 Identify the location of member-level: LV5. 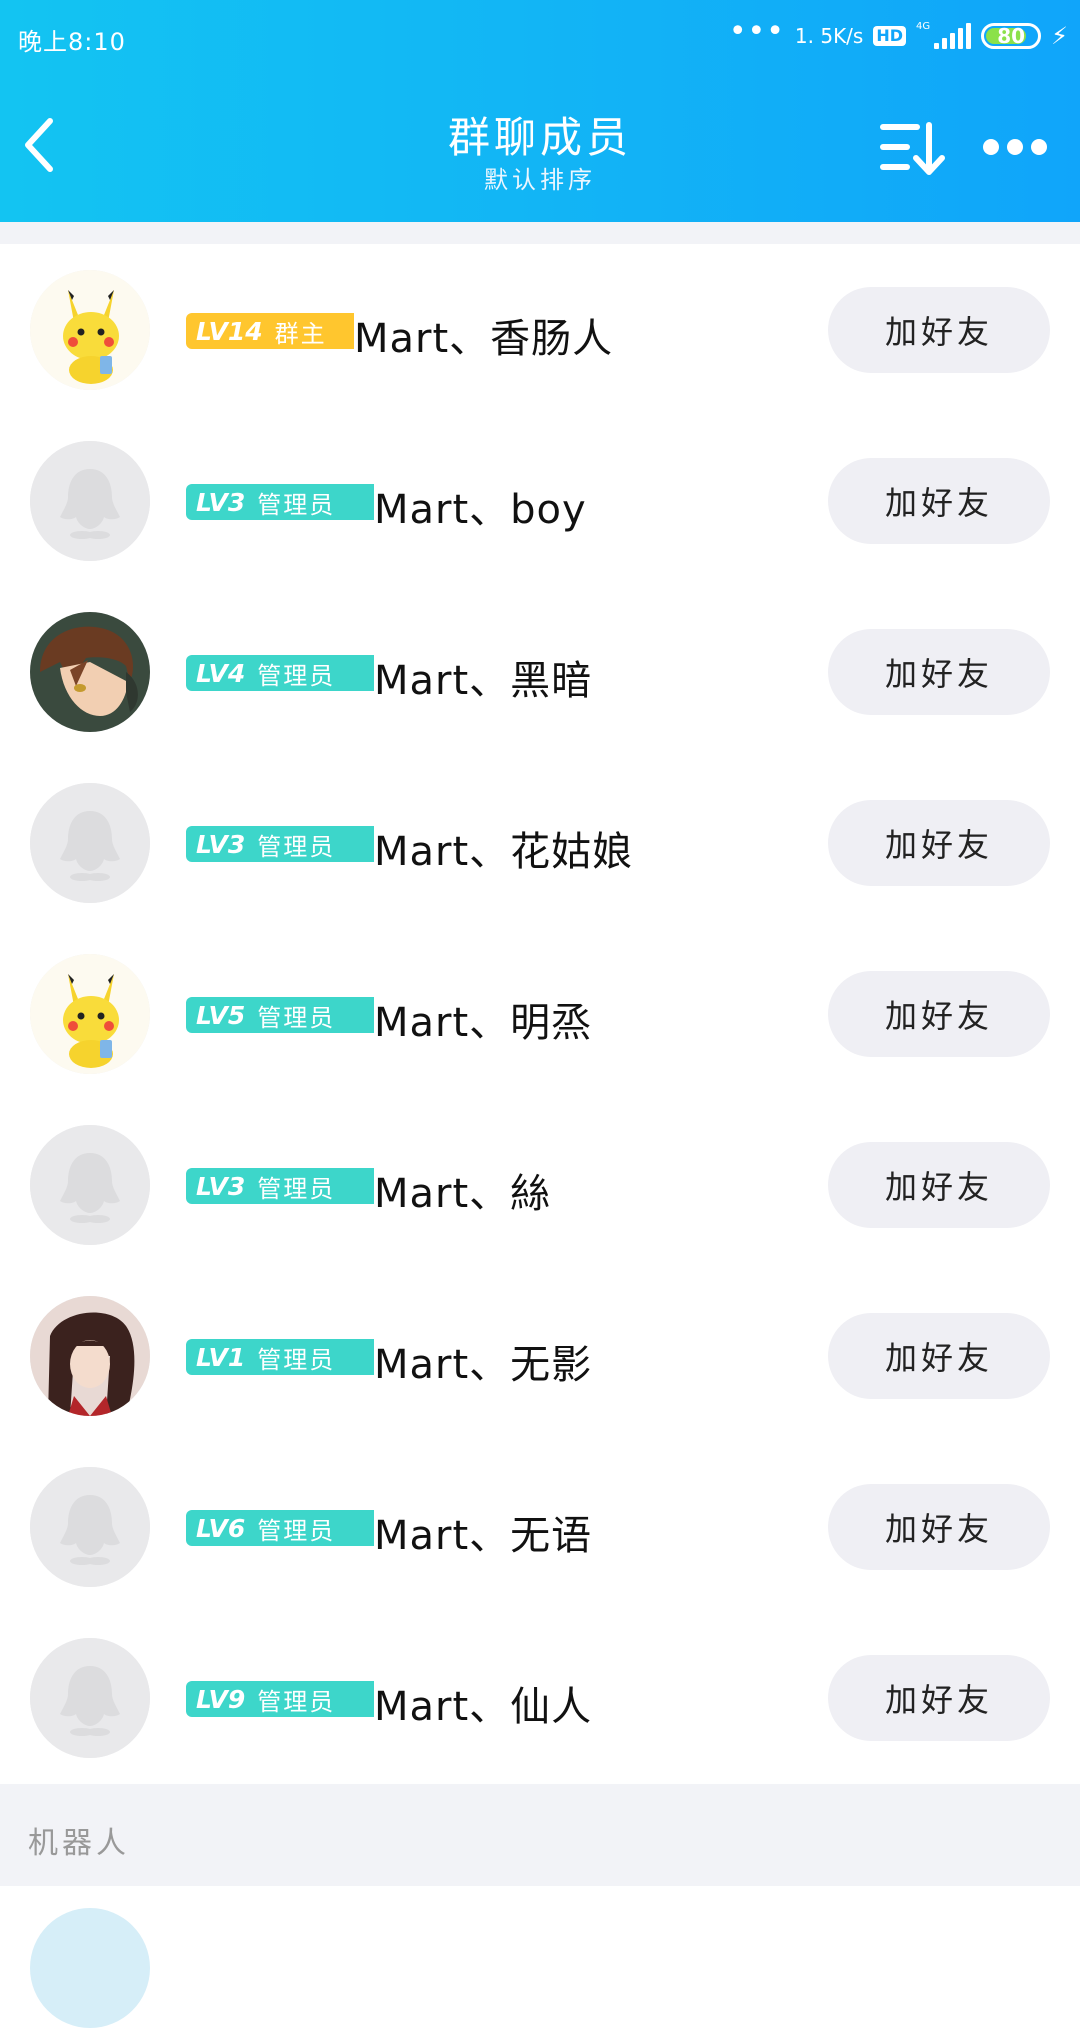
(221, 1015).